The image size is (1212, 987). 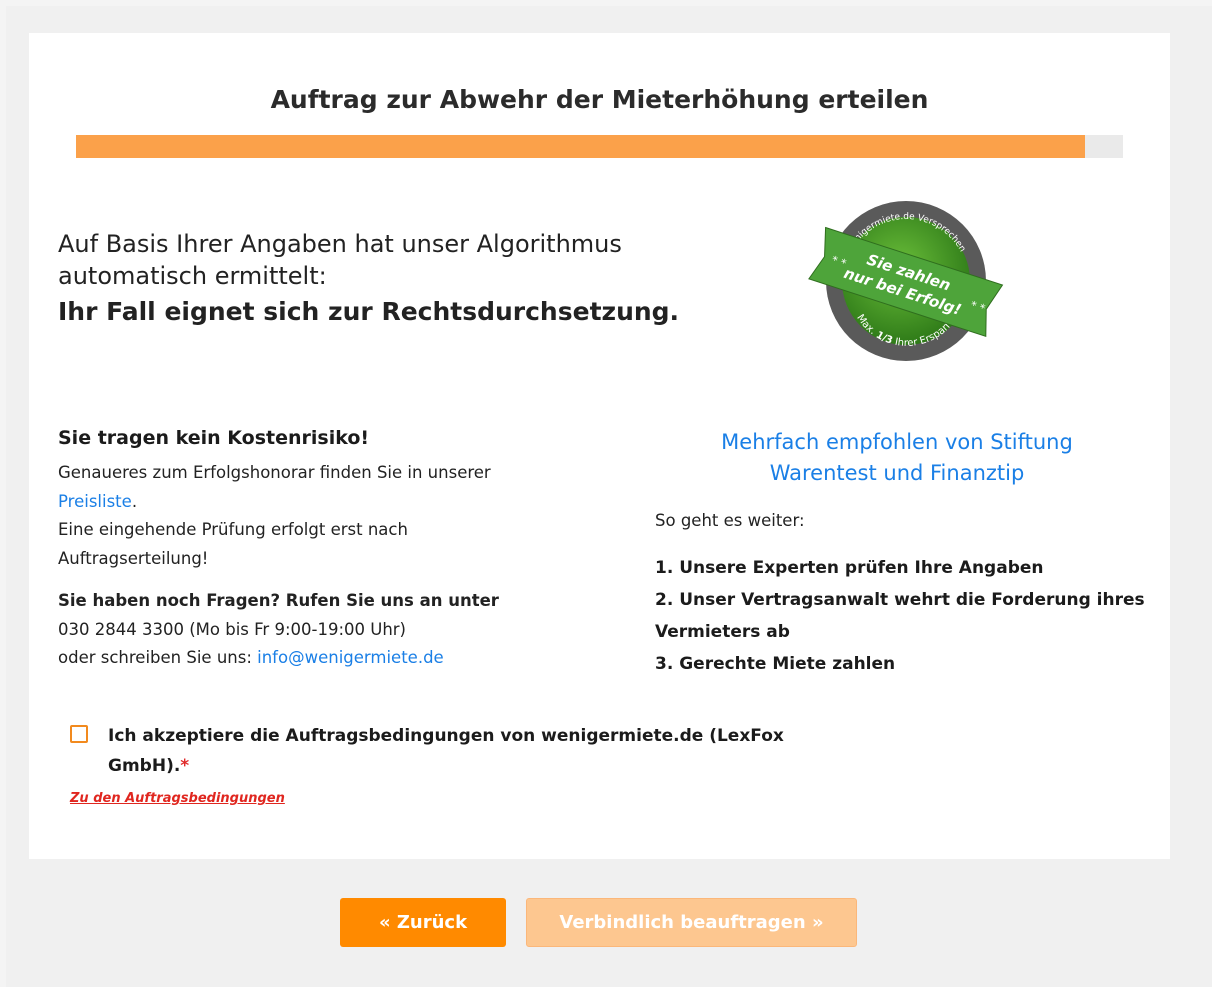 I want to click on required-marker: *, so click(x=185, y=766).